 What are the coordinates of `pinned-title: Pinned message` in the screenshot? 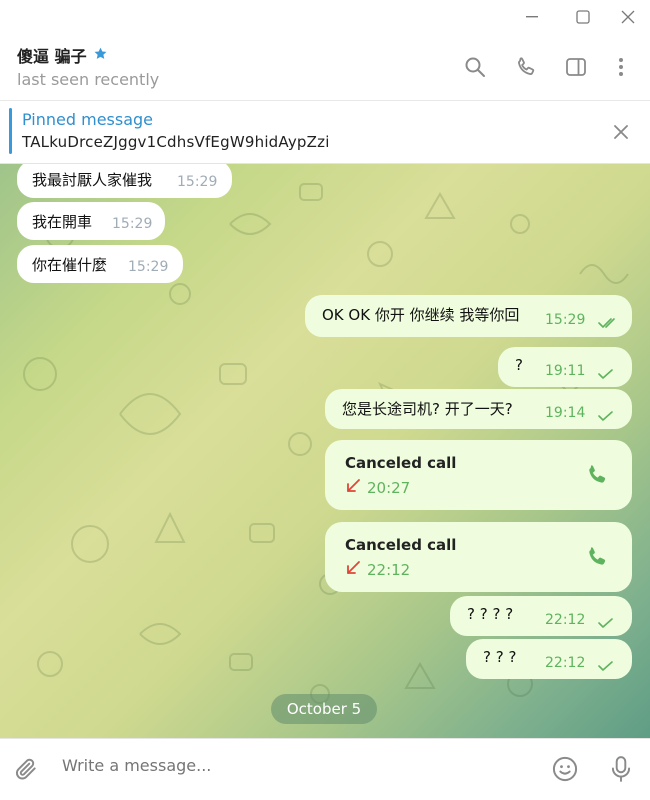 It's located at (88, 119).